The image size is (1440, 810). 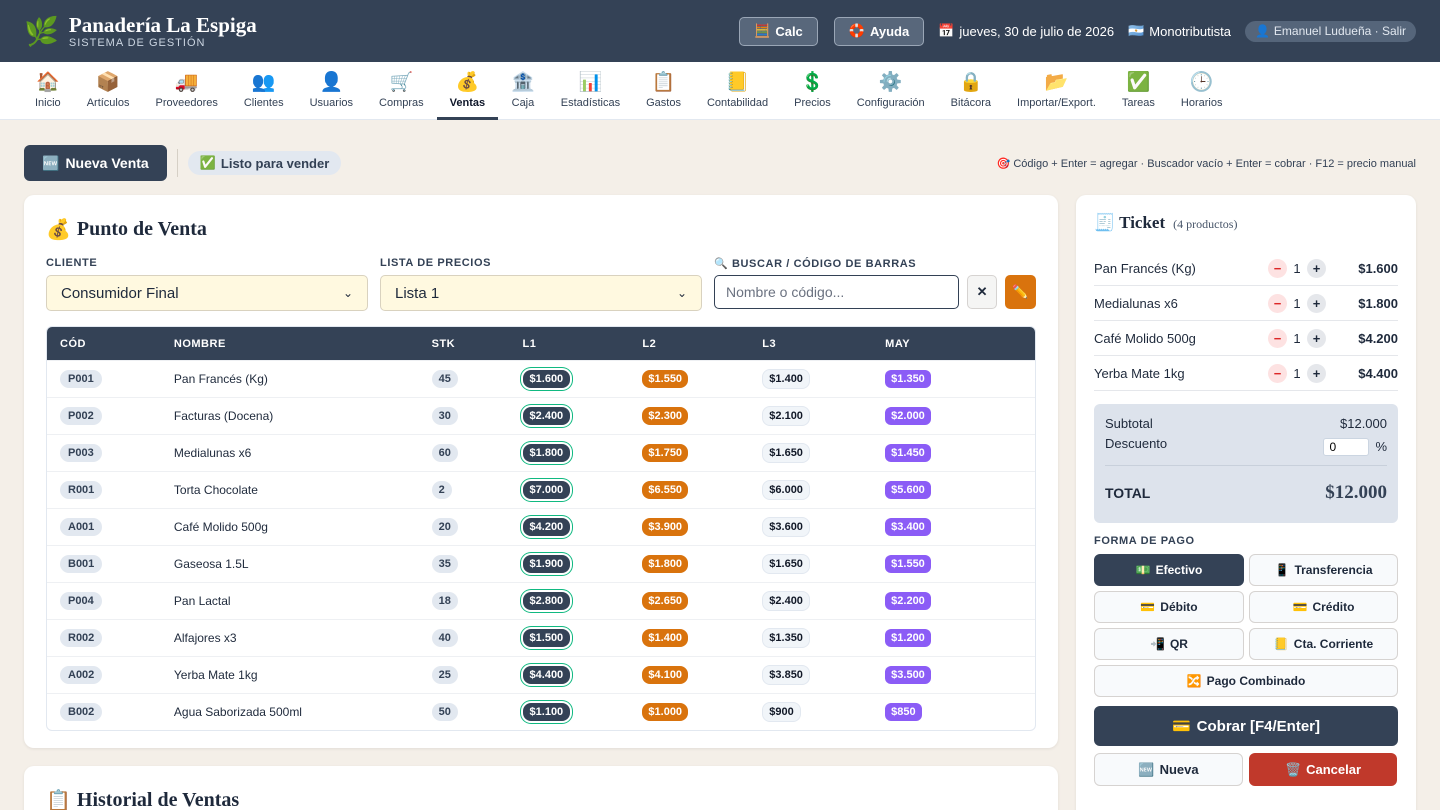 What do you see at coordinates (665, 527) in the screenshot?
I see `price-list-2: $3.900` at bounding box center [665, 527].